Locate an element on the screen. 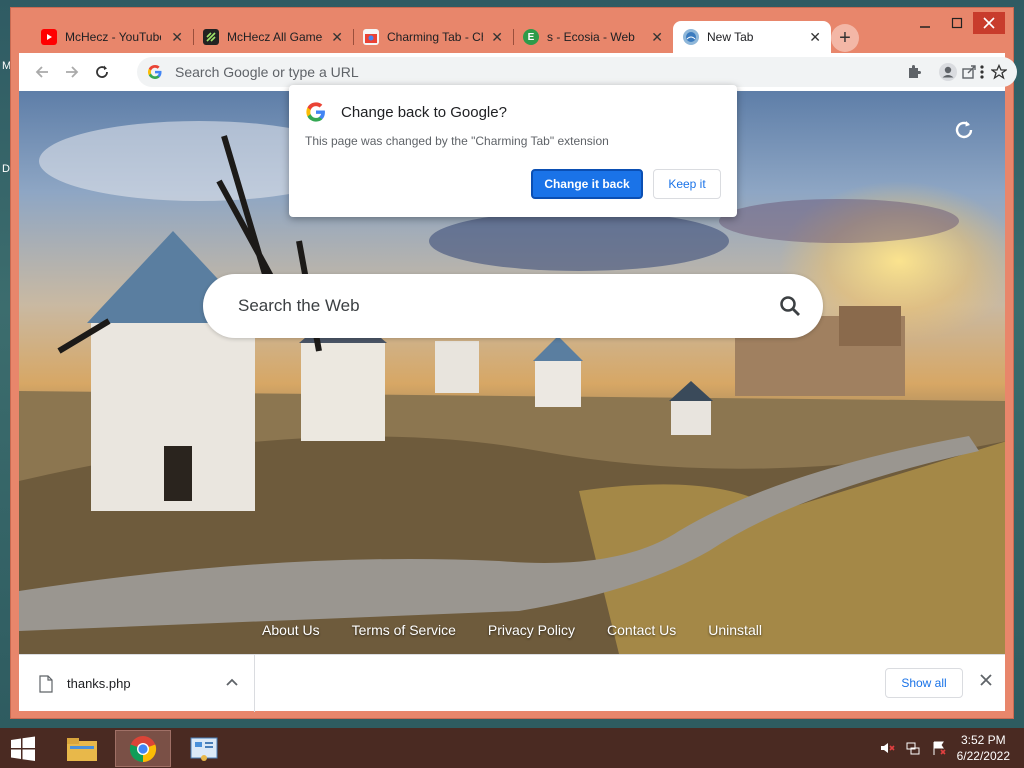 The height and width of the screenshot is (768, 1024). chrome-web-store-icon is located at coordinates (371, 37).